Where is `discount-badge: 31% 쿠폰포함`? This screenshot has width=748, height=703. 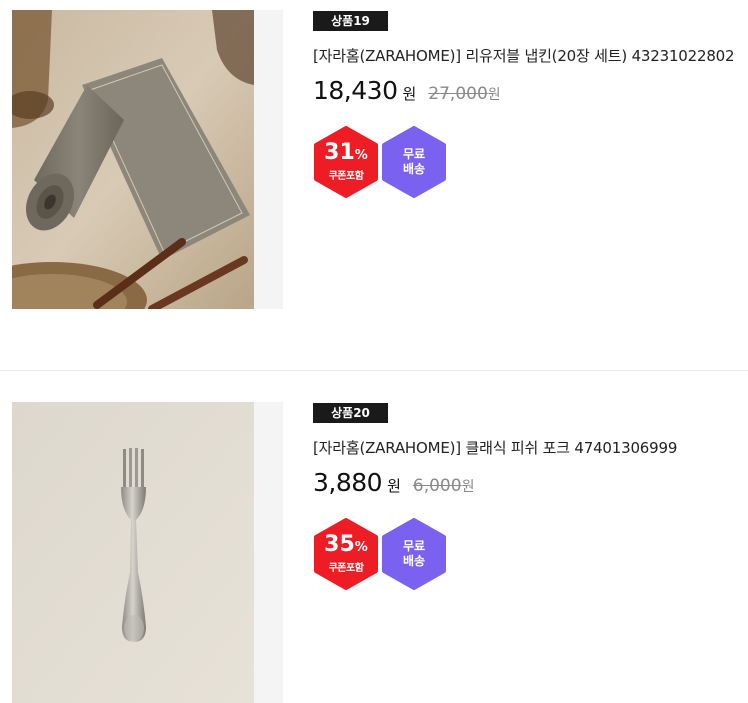 discount-badge: 31% 쿠폰포함 is located at coordinates (346, 162).